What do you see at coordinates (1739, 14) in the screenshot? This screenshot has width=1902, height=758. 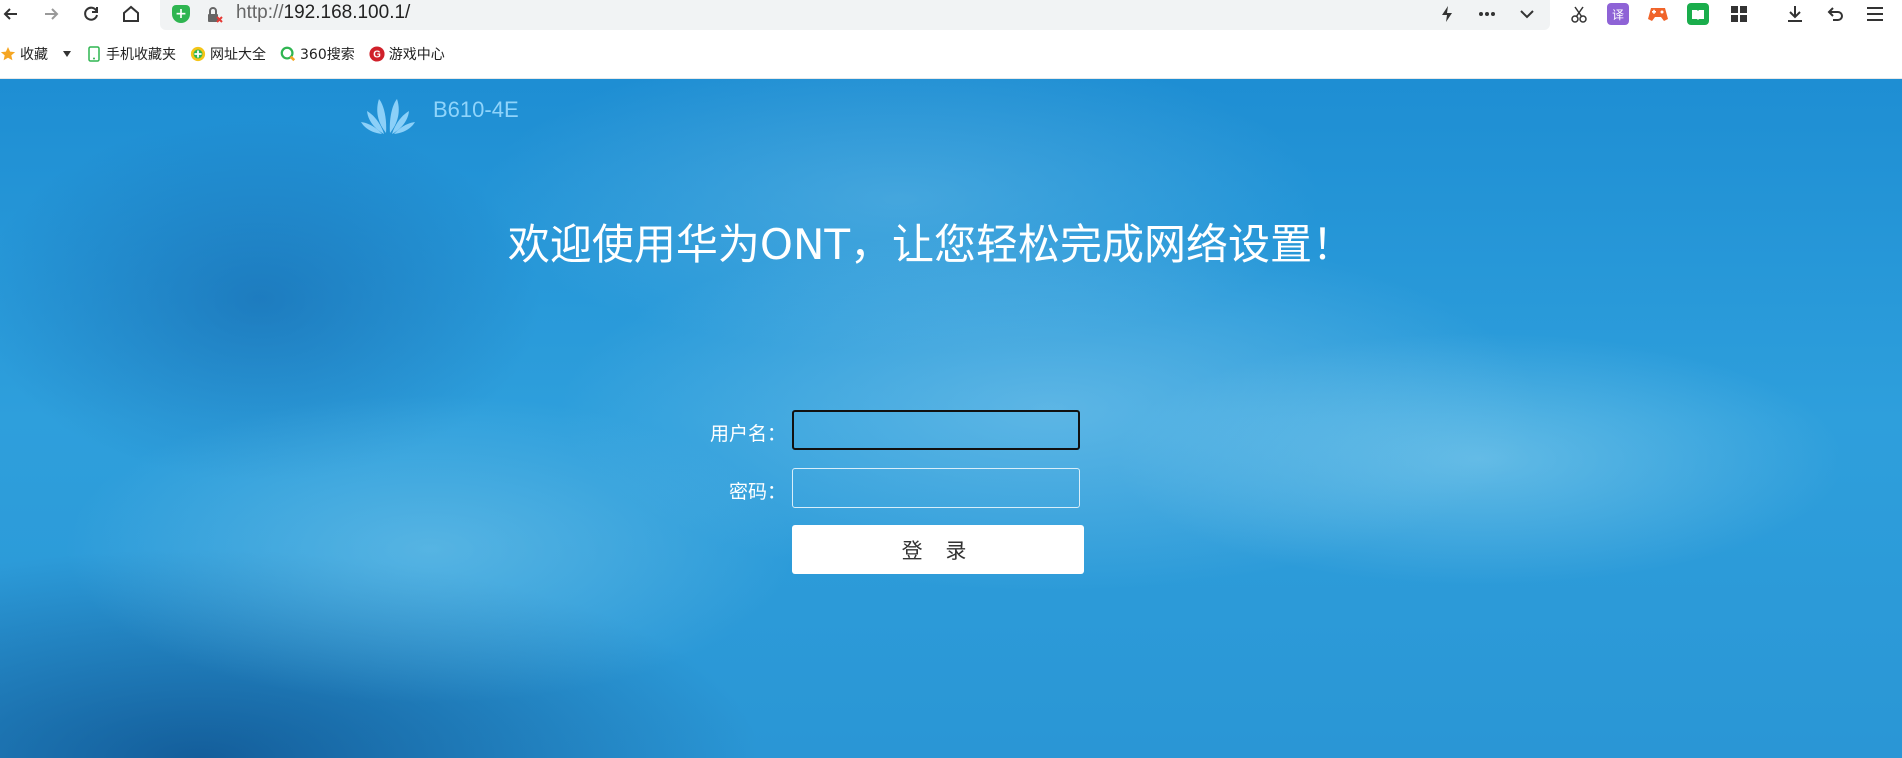 I see `apps-grid-icon` at bounding box center [1739, 14].